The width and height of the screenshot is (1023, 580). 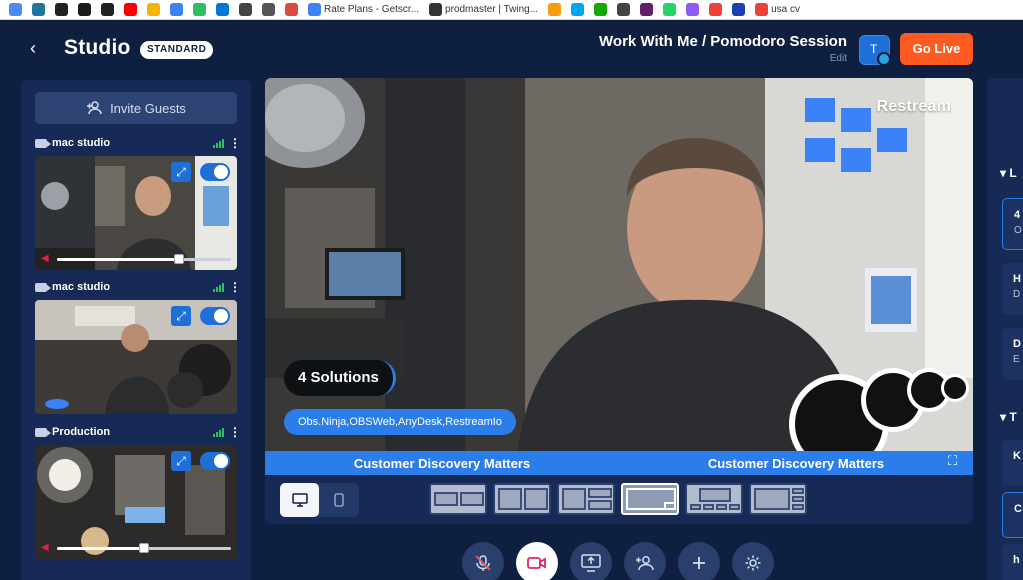 What do you see at coordinates (483, 561) in the screenshot?
I see `mic-toggle-button` at bounding box center [483, 561].